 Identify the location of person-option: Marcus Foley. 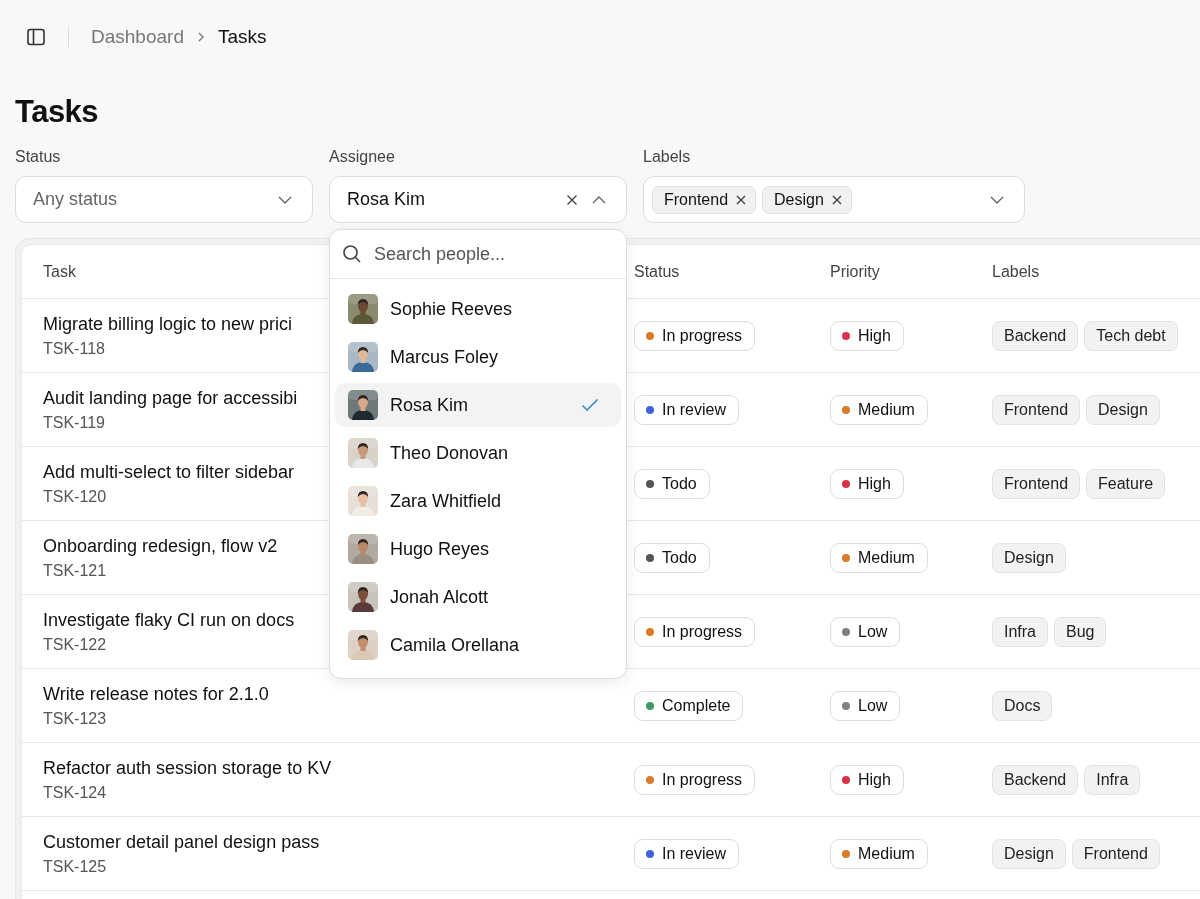
(478, 357).